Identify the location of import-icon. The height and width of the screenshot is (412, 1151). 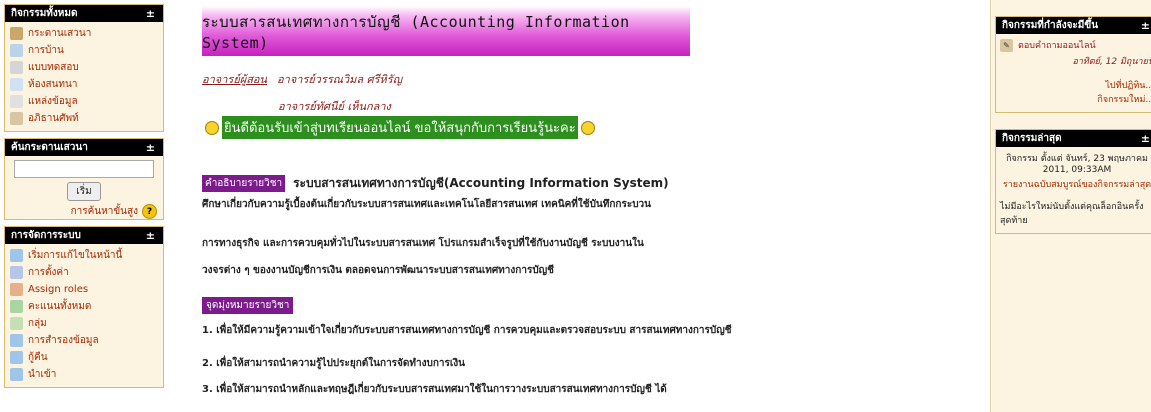
(16, 374).